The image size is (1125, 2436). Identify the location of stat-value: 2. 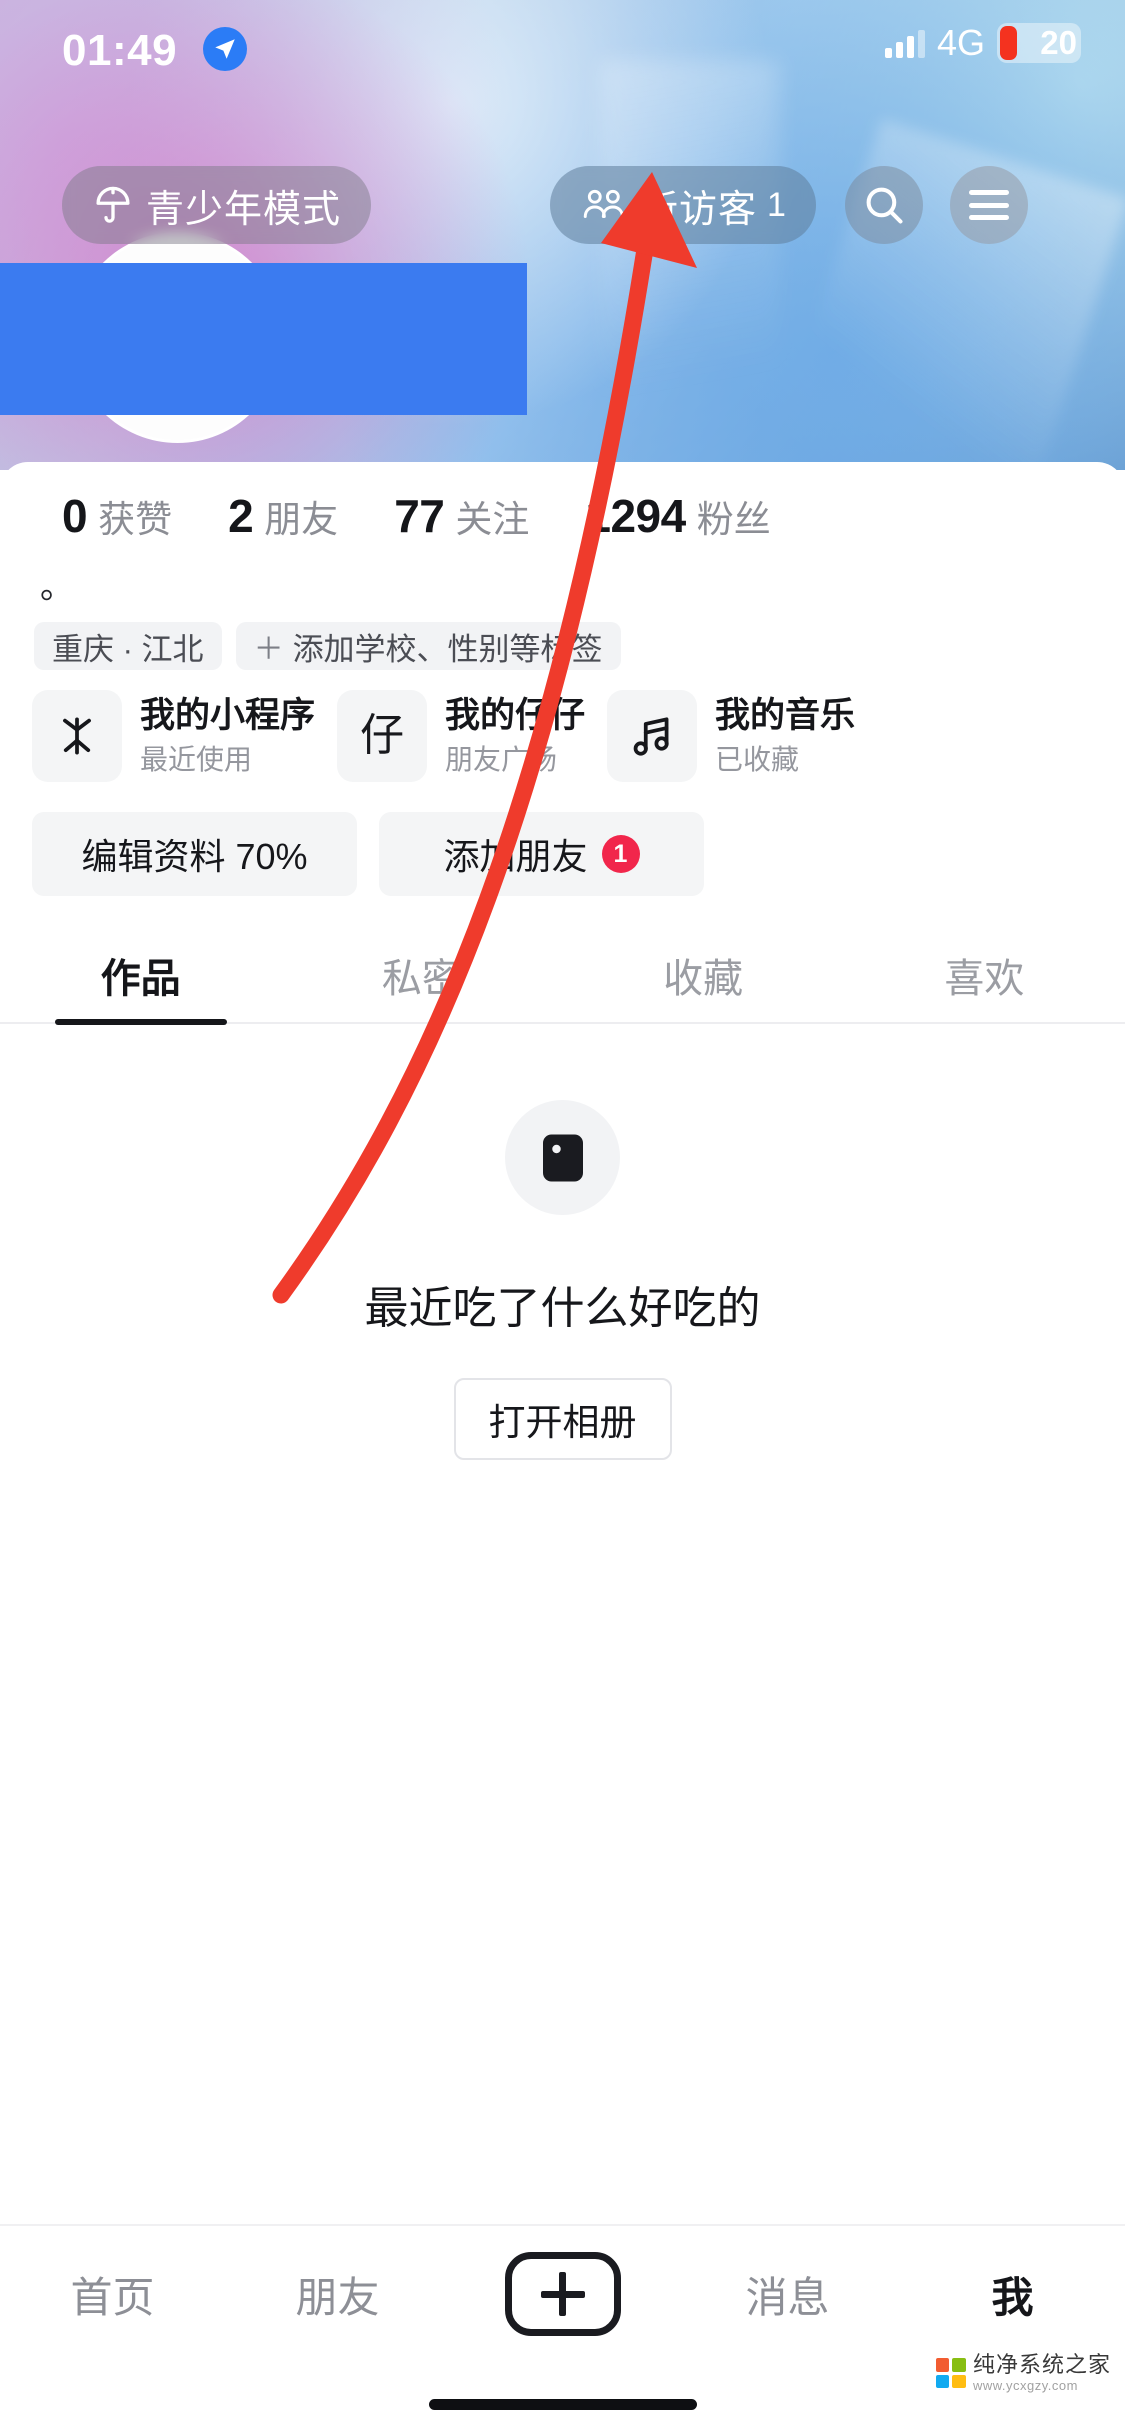
(241, 516).